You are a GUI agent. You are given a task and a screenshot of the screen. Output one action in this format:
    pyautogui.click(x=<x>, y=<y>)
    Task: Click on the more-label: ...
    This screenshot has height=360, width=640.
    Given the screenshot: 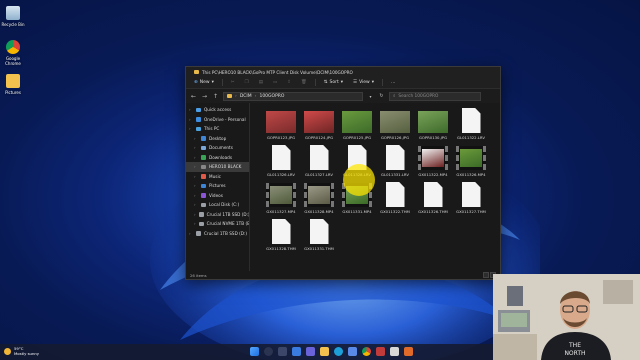 What is the action you would take?
    pyautogui.click(x=393, y=82)
    